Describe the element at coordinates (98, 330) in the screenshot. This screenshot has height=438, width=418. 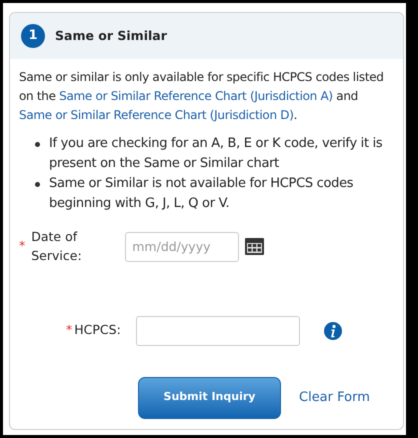
I see `field-label: HCPCS:` at that location.